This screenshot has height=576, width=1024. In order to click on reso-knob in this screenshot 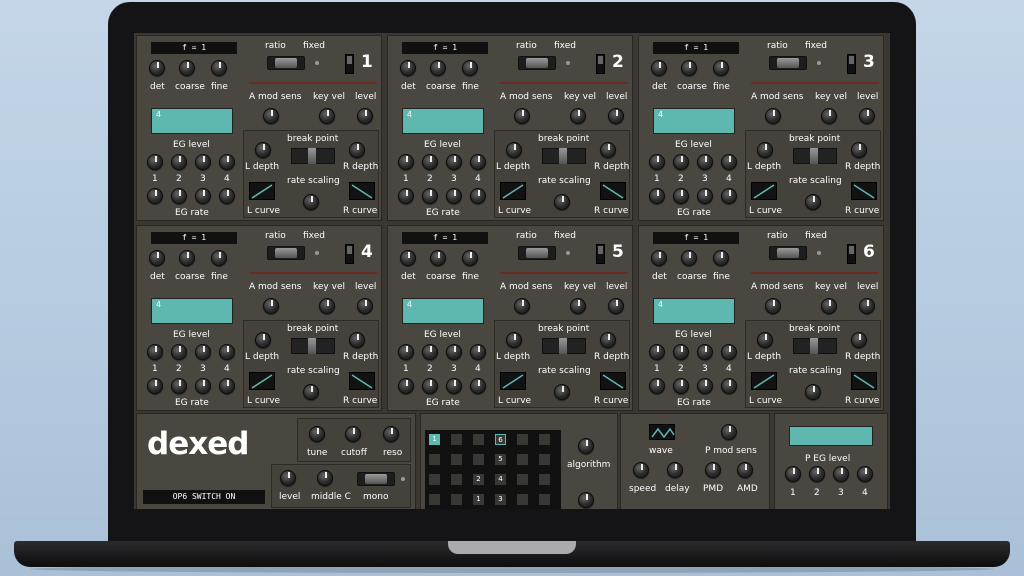, I will do `click(391, 434)`.